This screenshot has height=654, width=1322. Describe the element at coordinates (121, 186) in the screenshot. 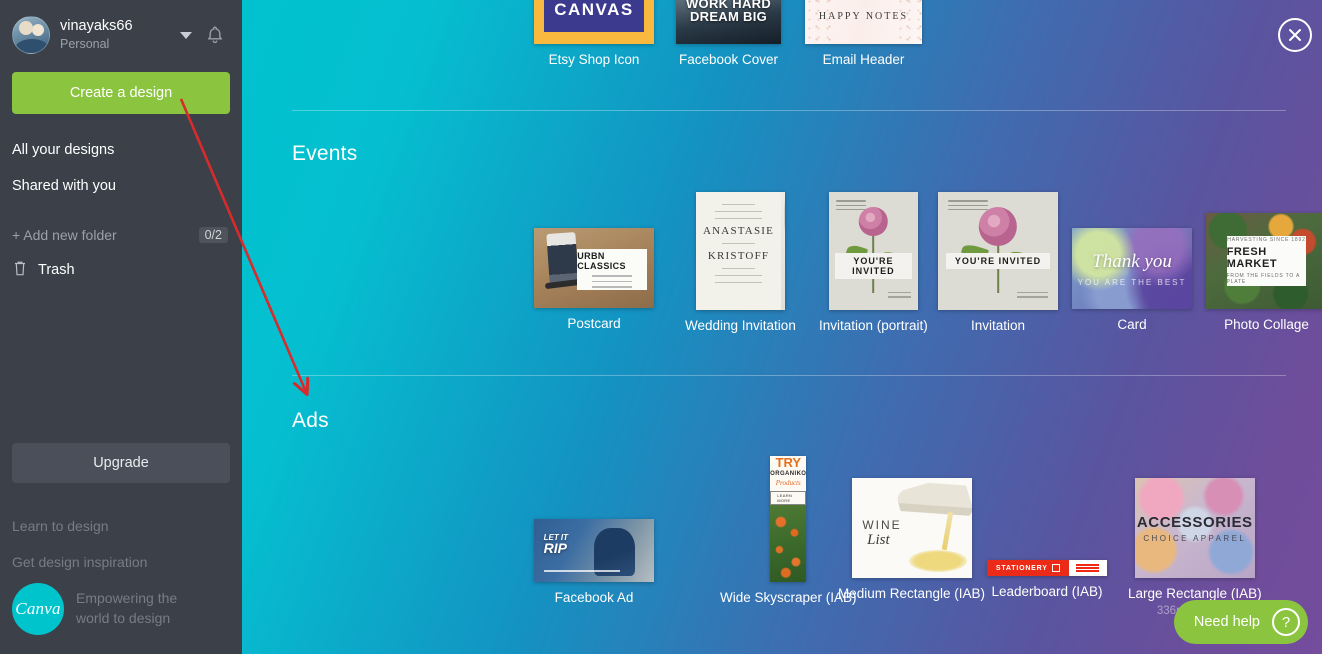

I see `sidebar-item-shared-with-you: Shared with you` at that location.